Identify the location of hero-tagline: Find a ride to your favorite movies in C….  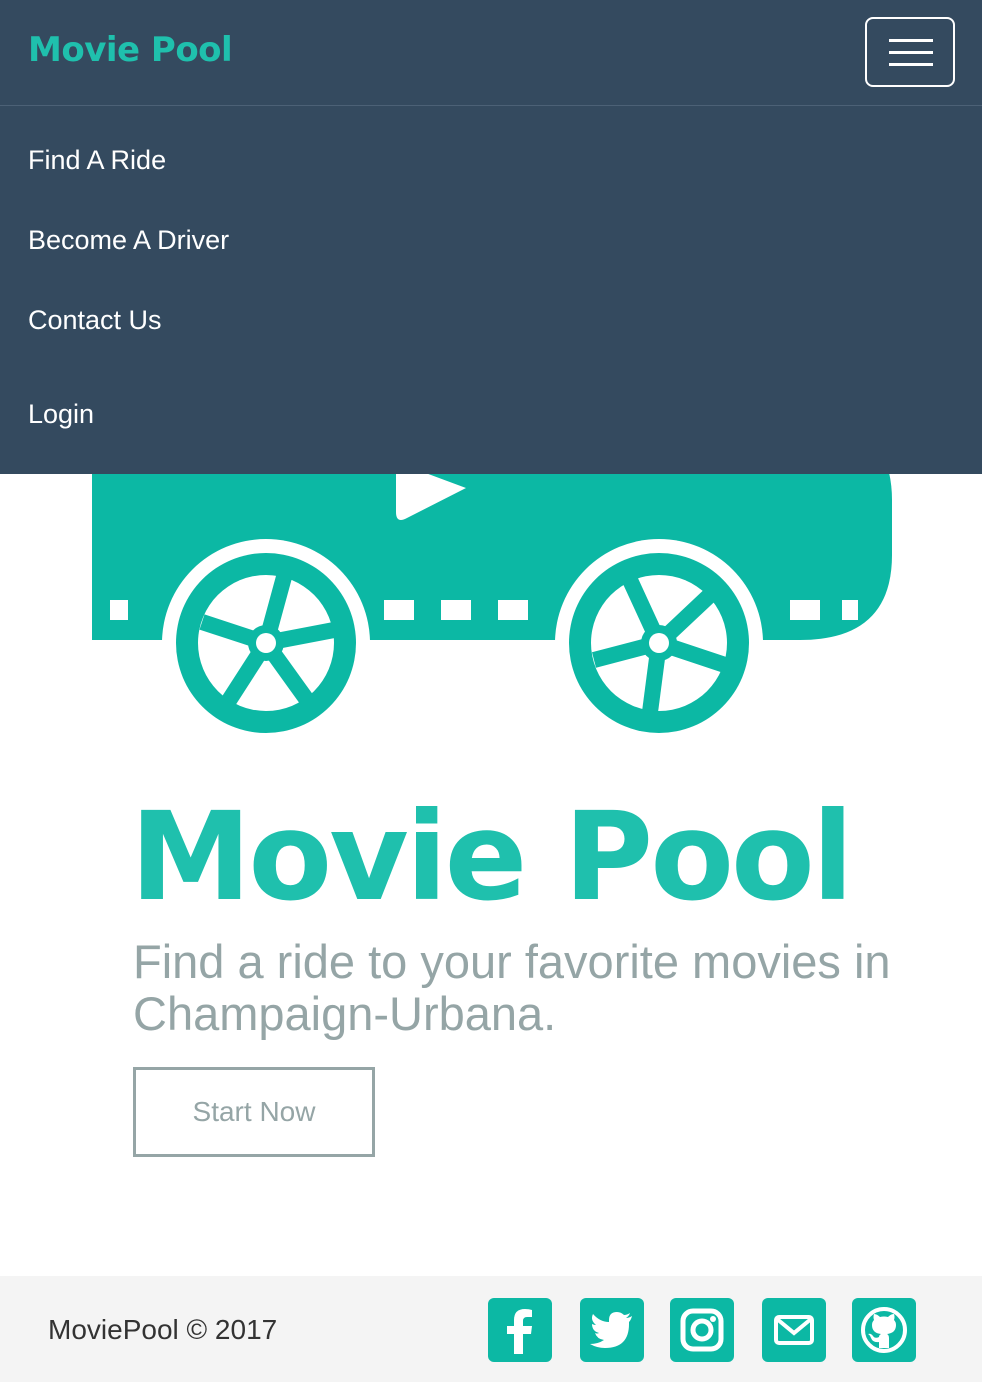
(512, 987).